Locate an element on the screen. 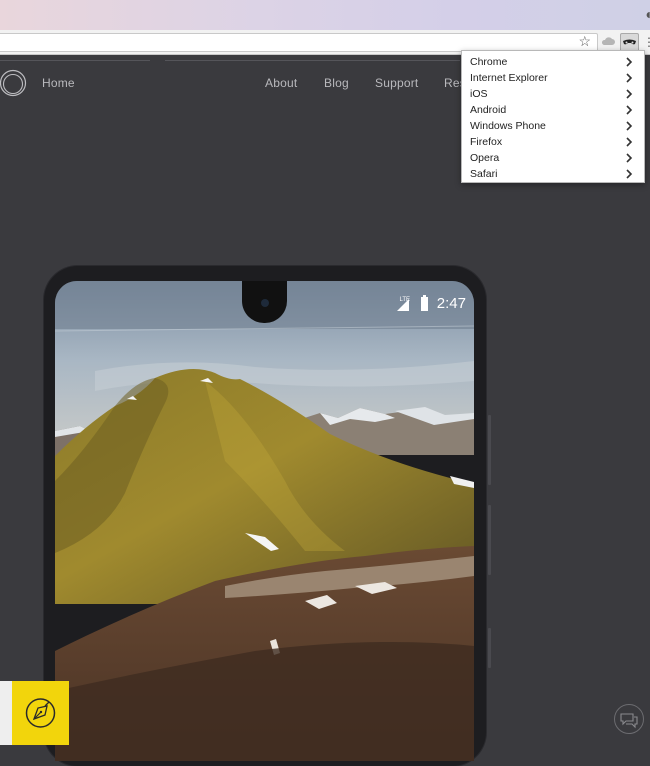 Image resolution: width=650 pixels, height=766 pixels. menu-item-label: Windows Phone is located at coordinates (508, 126).